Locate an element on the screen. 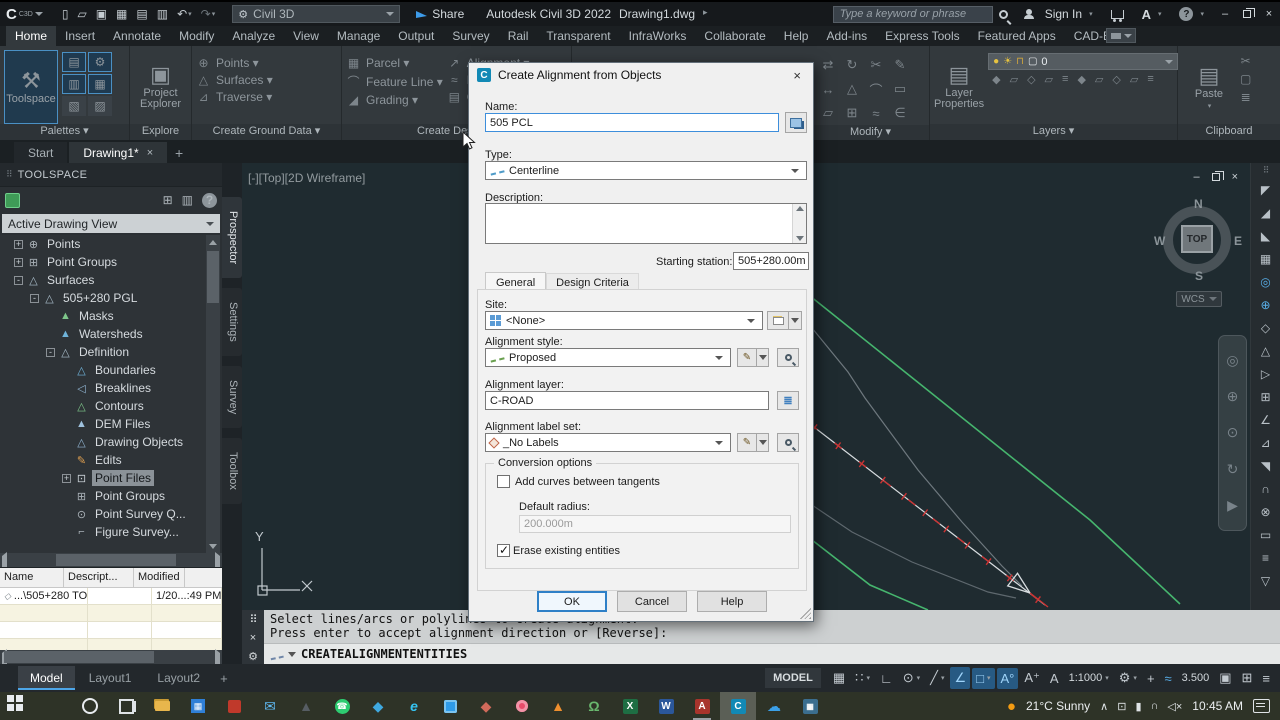  start-button is located at coordinates (18, 706).